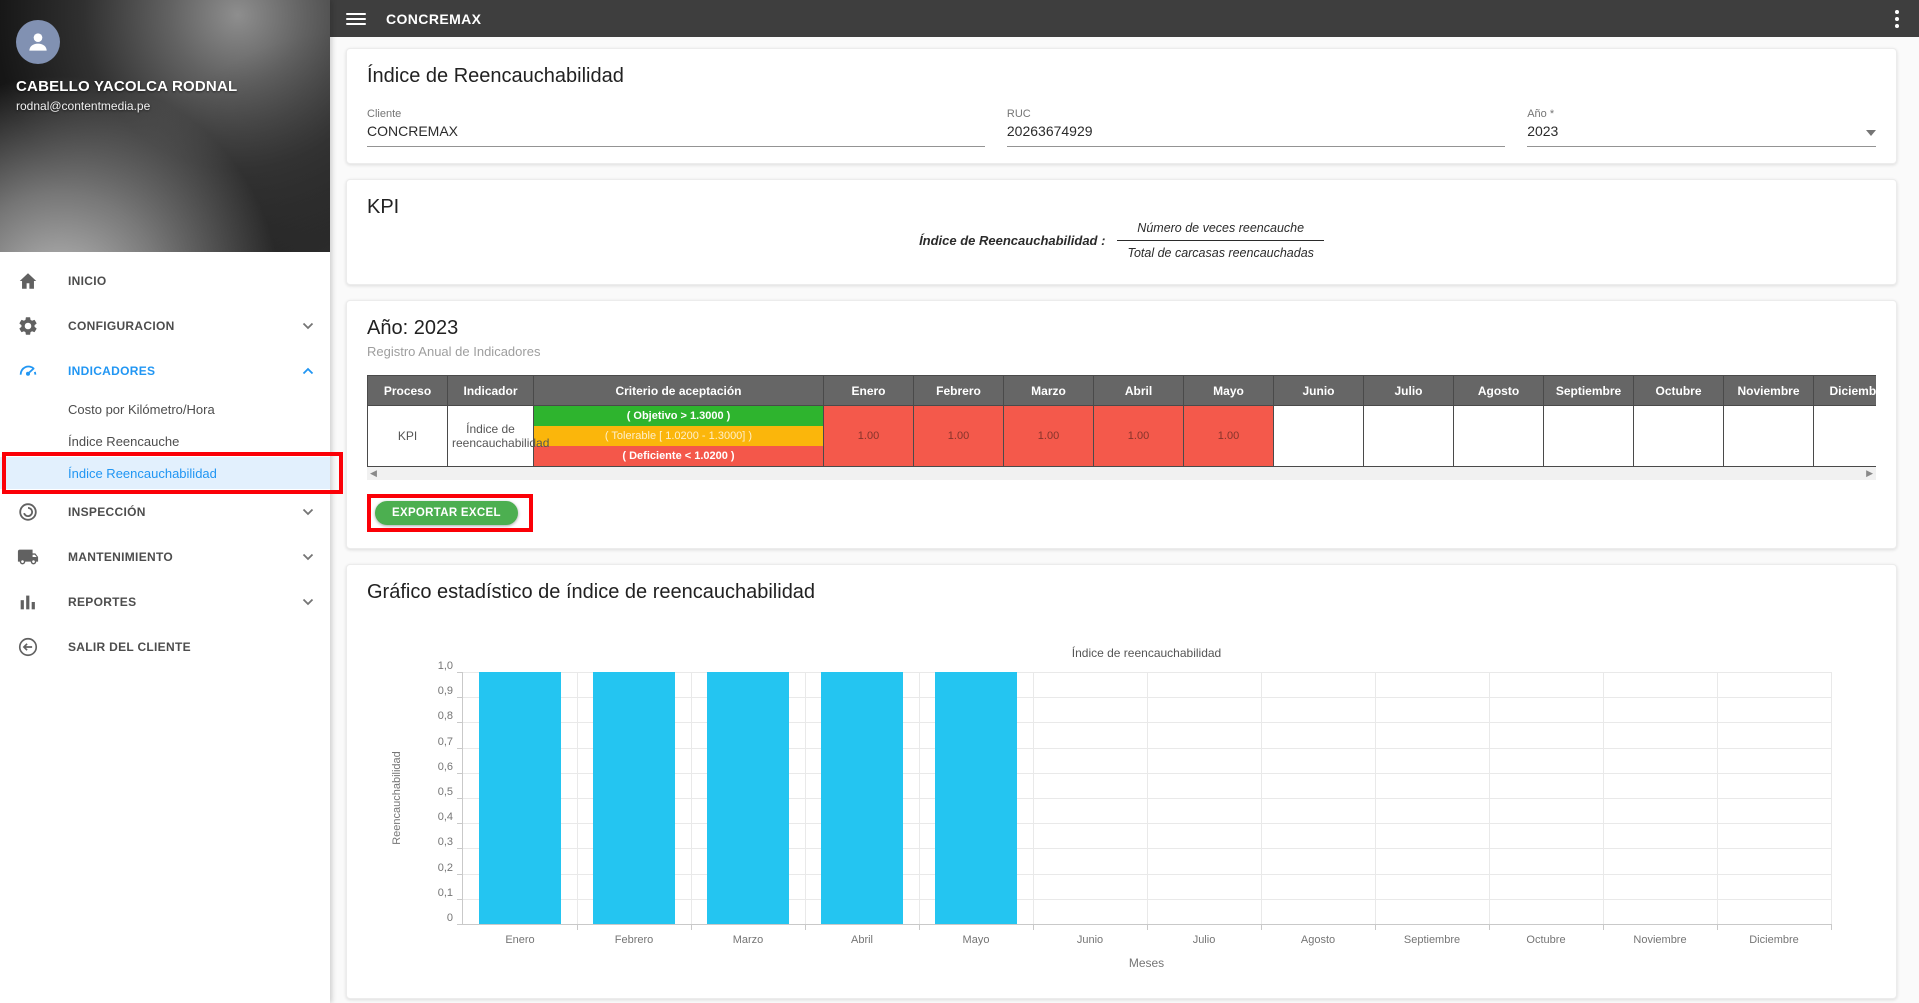 This screenshot has height=1003, width=1919. I want to click on y-tick-label: 0,9, so click(445, 691).